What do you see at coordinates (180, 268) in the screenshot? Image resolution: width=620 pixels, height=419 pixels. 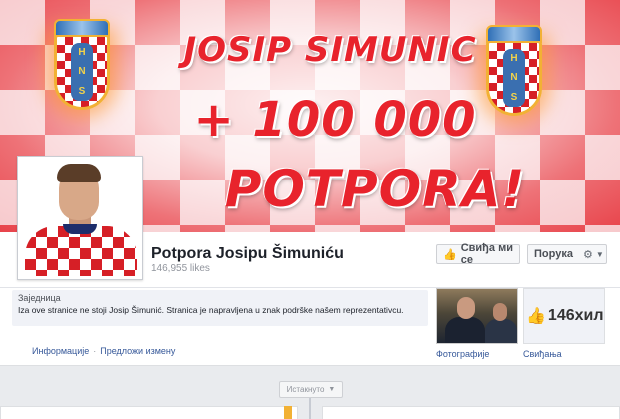 I see `likes-count: 146,955 likes` at bounding box center [180, 268].